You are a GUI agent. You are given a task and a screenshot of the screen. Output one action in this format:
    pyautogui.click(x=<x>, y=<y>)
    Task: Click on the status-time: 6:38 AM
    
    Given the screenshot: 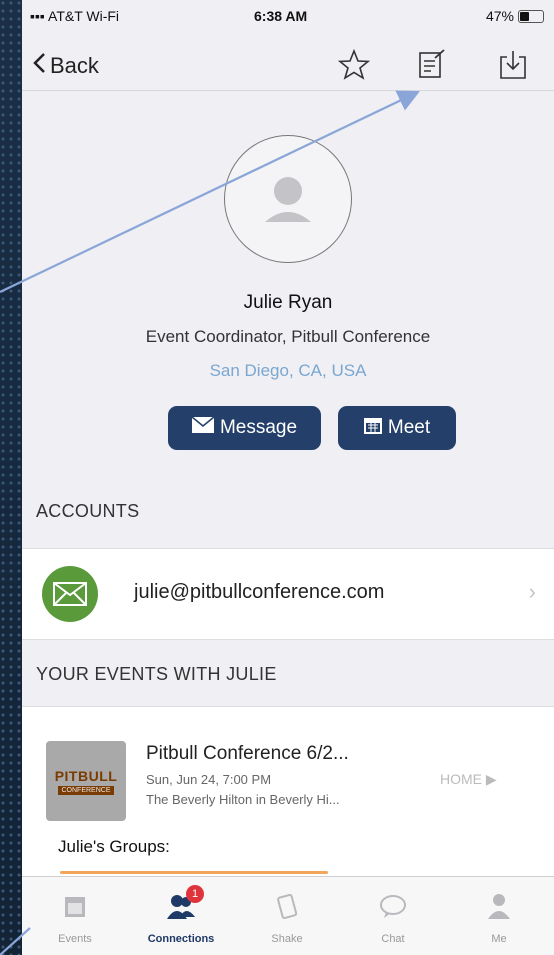 What is the action you would take?
    pyautogui.click(x=281, y=16)
    